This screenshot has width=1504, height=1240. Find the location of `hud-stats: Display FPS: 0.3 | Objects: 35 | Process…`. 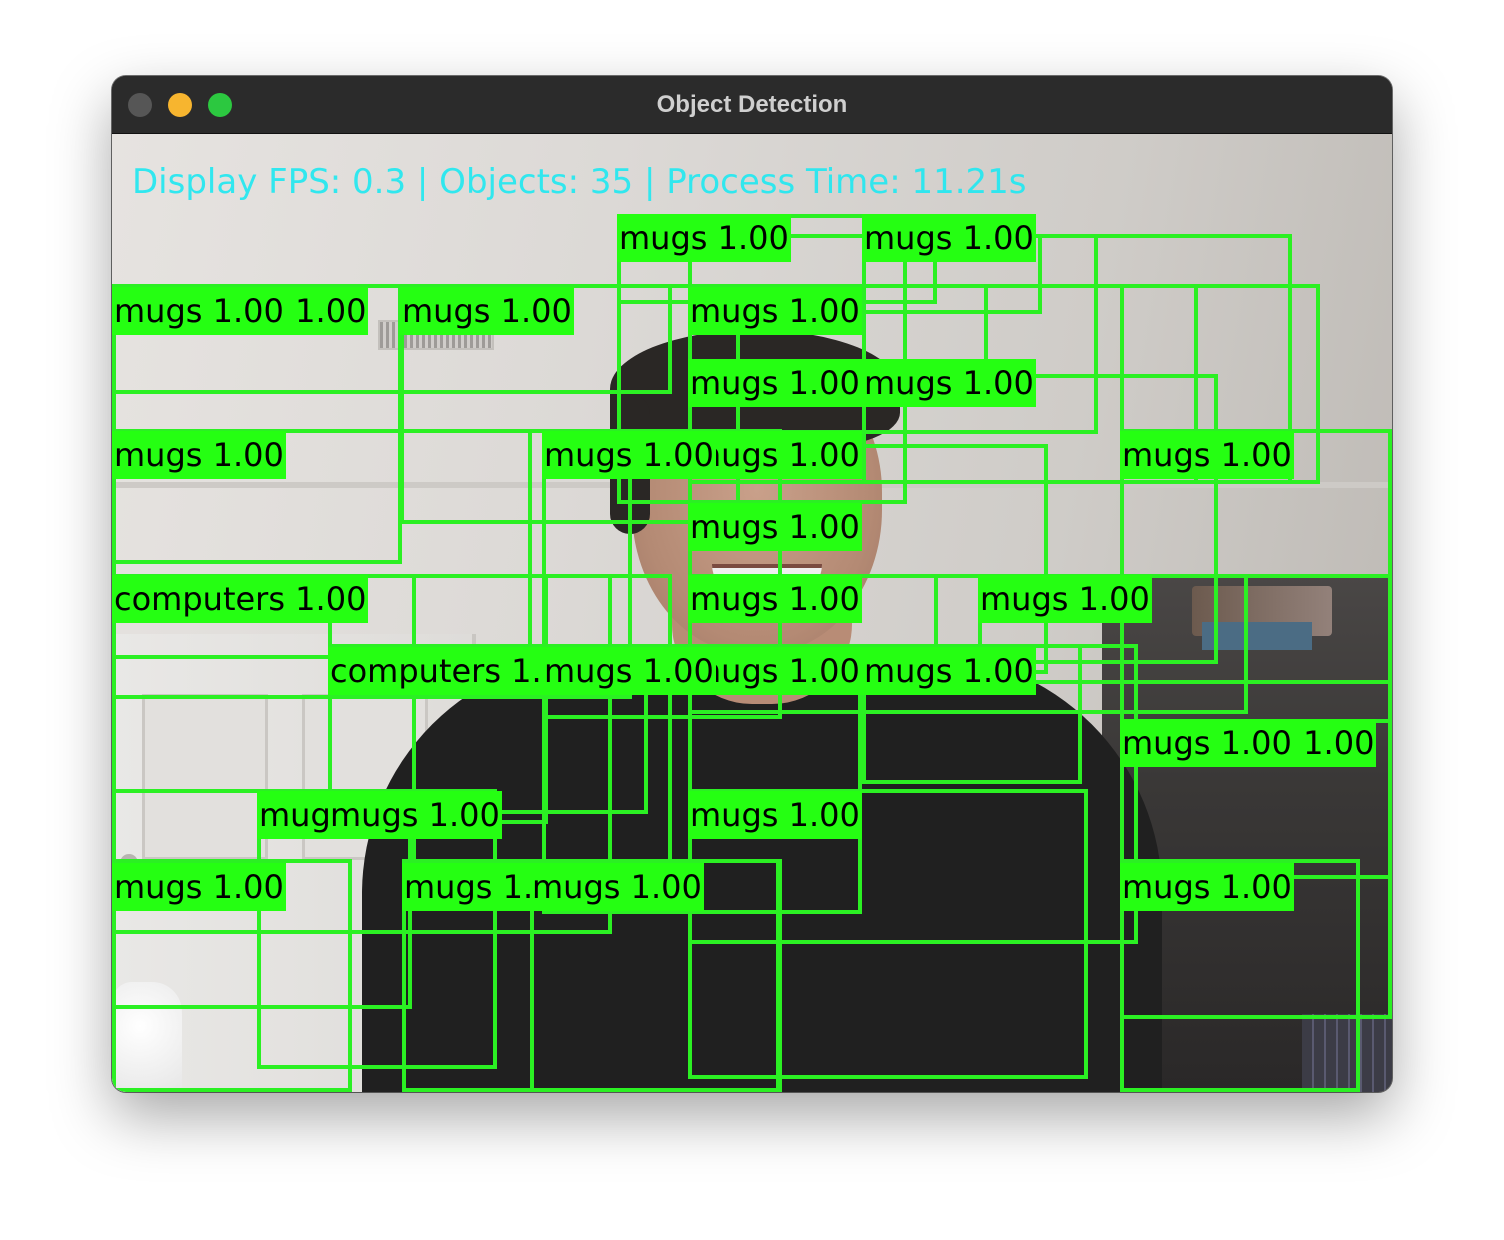

hud-stats: Display FPS: 0.3 | Objects: 35 | Process… is located at coordinates (579, 182).